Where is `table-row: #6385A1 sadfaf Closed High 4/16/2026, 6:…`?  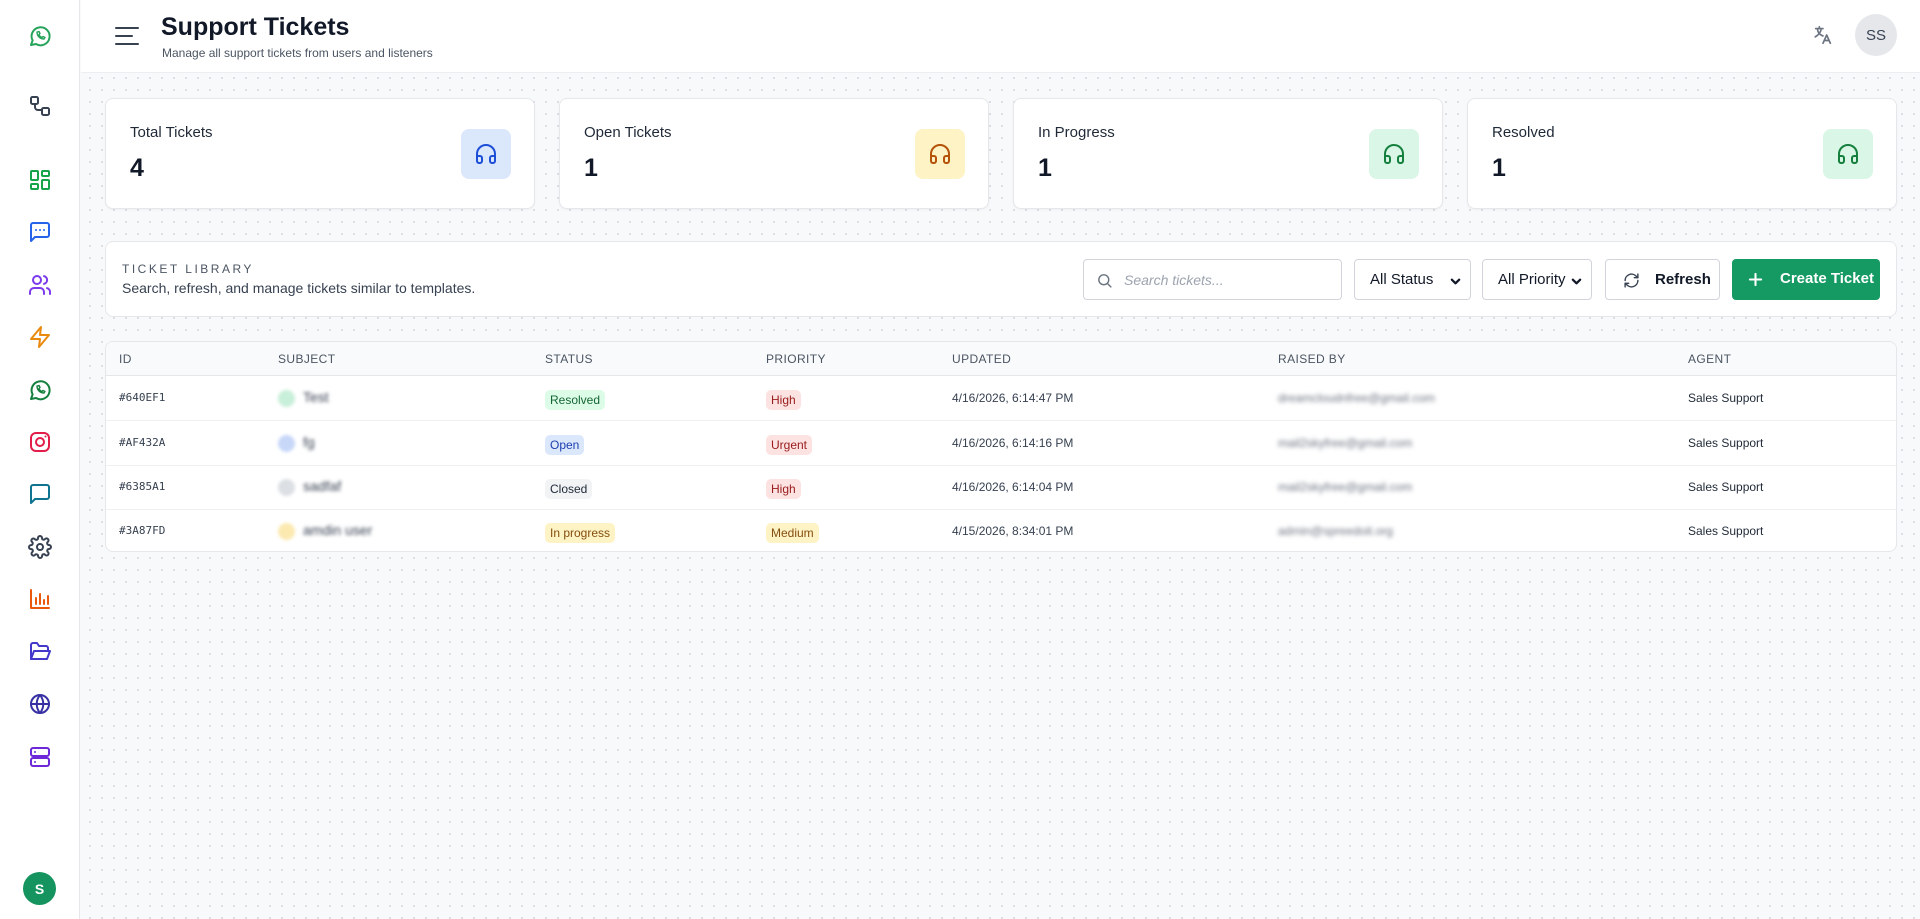
table-row: #6385A1 sadfaf Closed High 4/16/2026, 6:… is located at coordinates (1001, 488).